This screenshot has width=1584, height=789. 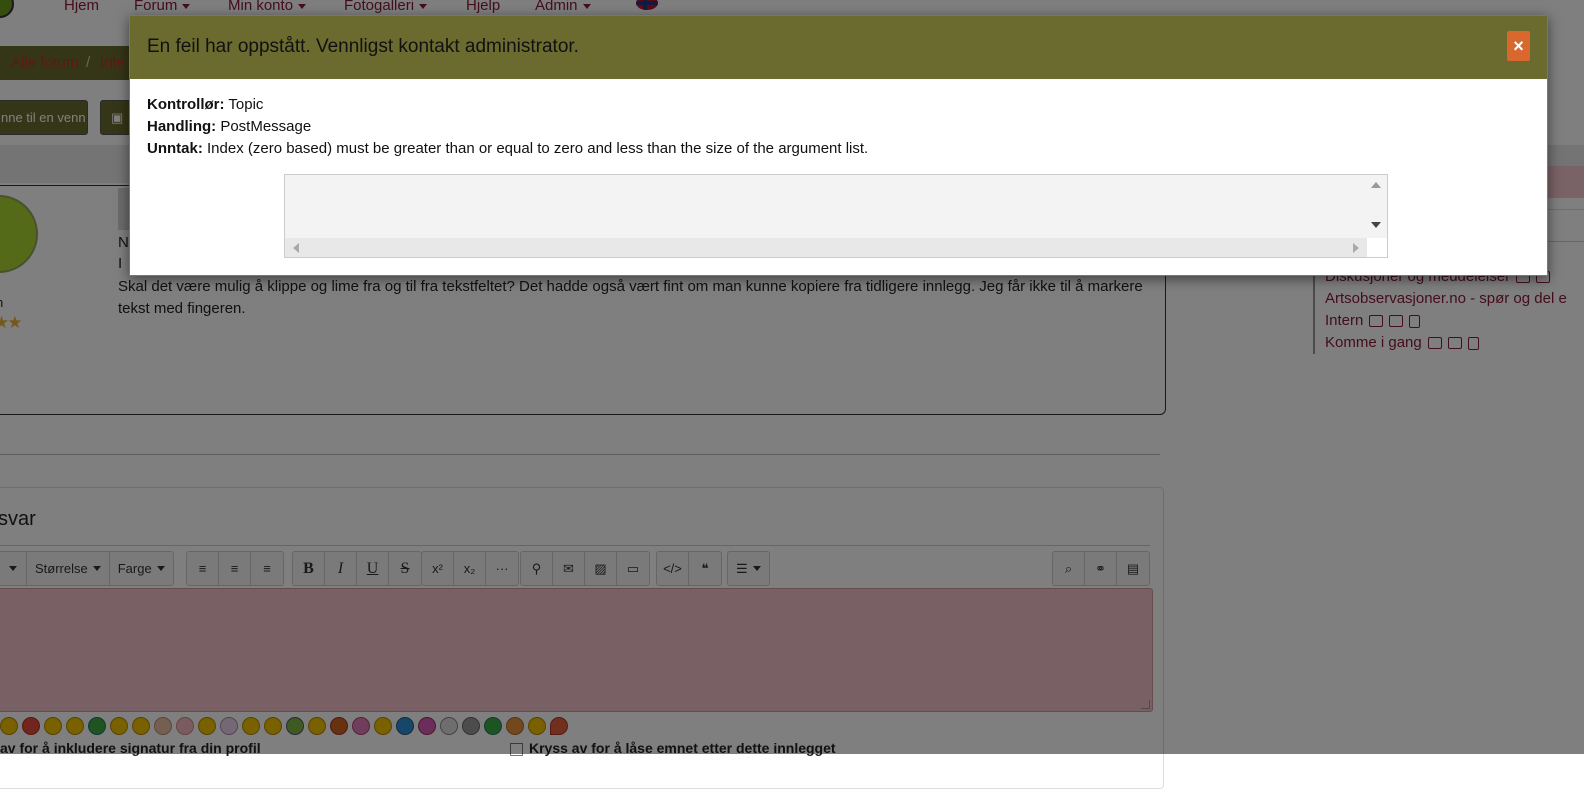 What do you see at coordinates (1356, 248) in the screenshot?
I see `scroll-right-icon` at bounding box center [1356, 248].